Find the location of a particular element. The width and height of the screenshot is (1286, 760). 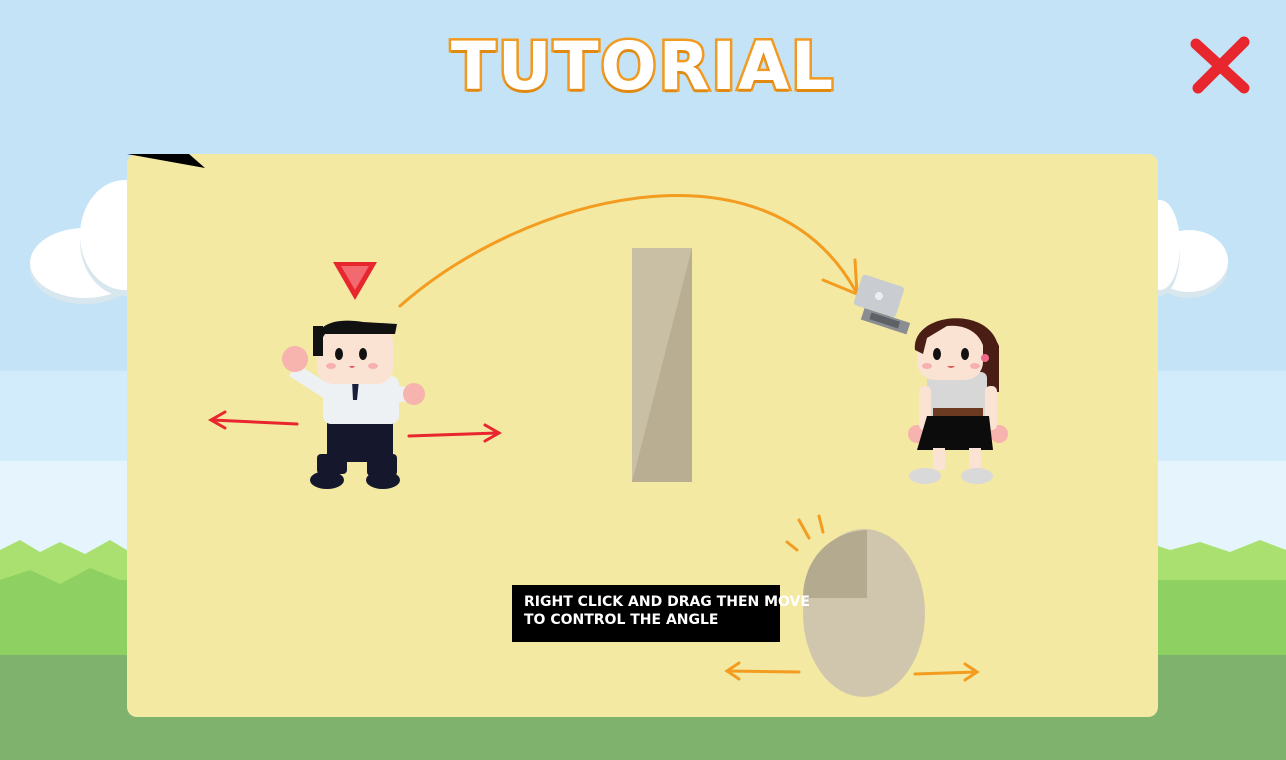

move-right-arrow is located at coordinates (455, 433).